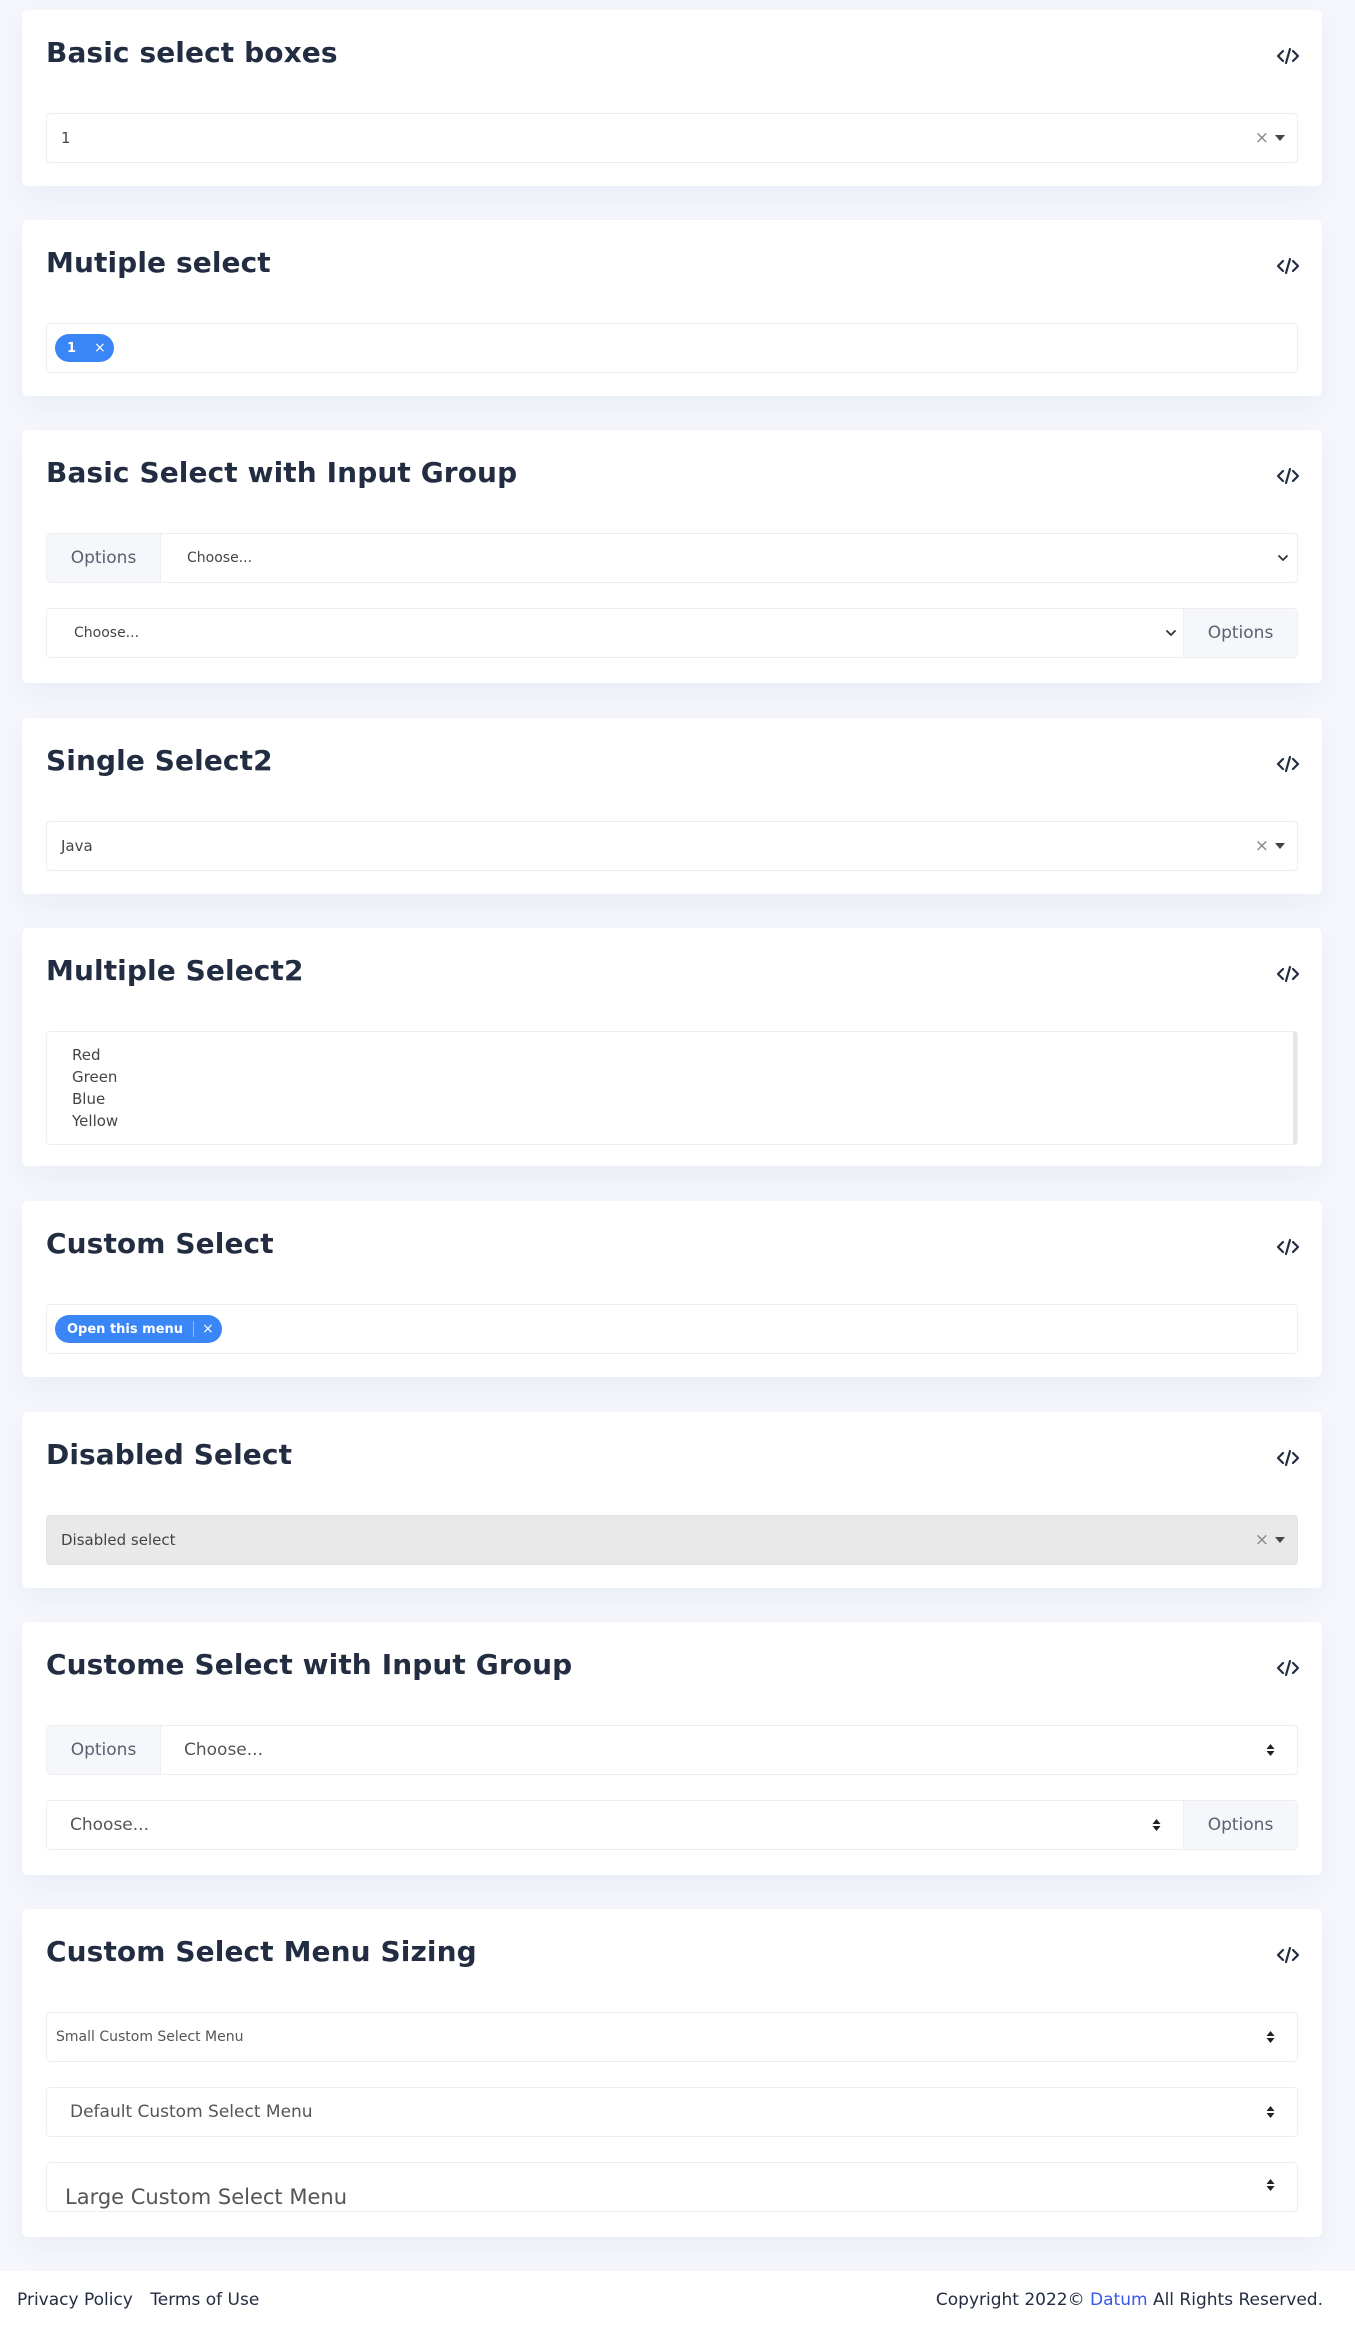  Describe the element at coordinates (282, 472) in the screenshot. I see `card-title: Basic Select with Input Group` at that location.